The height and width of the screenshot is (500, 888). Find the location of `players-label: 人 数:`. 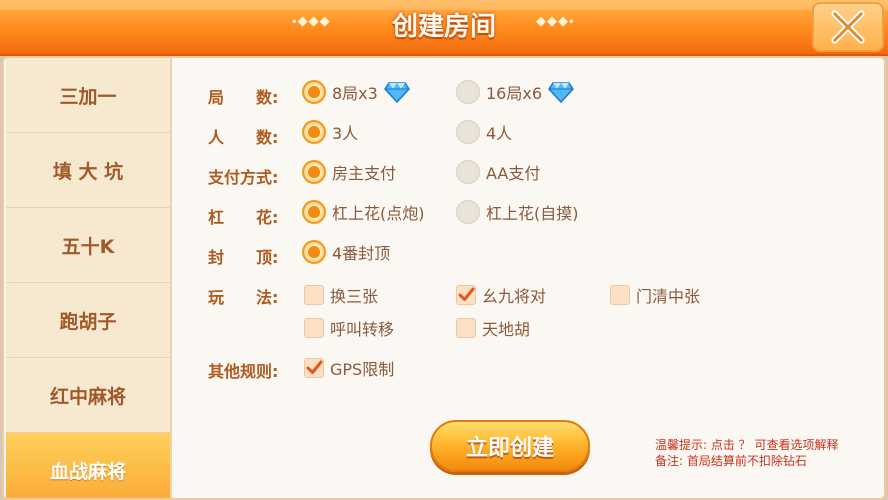

players-label: 人 数: is located at coordinates (243, 137).